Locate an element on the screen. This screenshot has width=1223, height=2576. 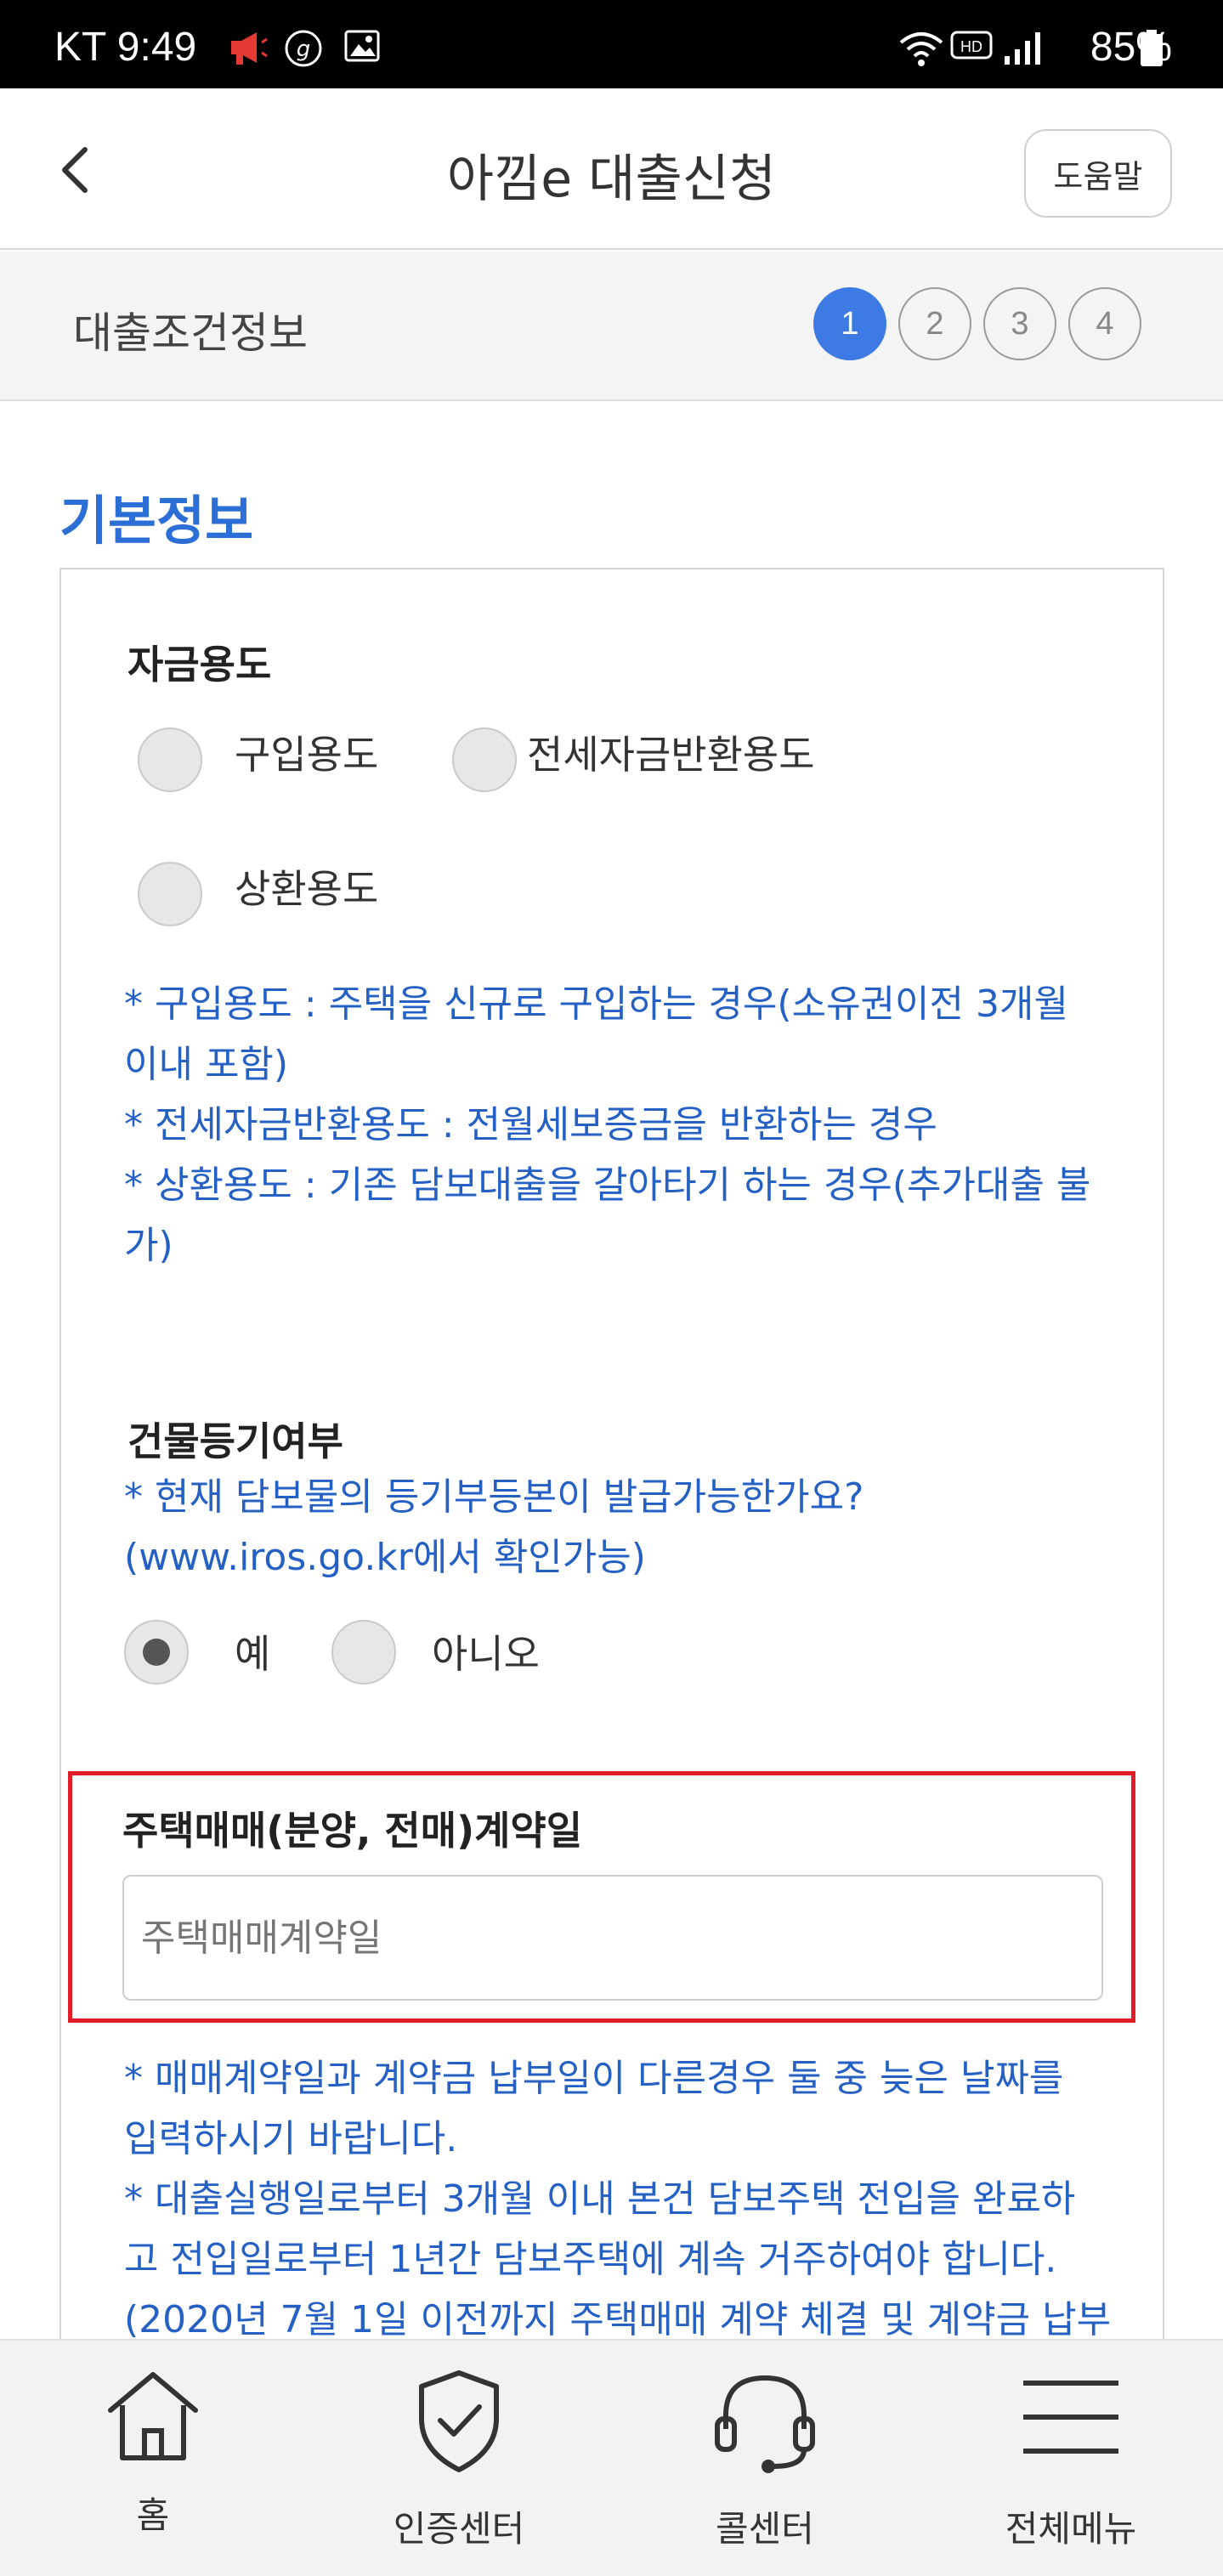
home-icon is located at coordinates (153, 2416).